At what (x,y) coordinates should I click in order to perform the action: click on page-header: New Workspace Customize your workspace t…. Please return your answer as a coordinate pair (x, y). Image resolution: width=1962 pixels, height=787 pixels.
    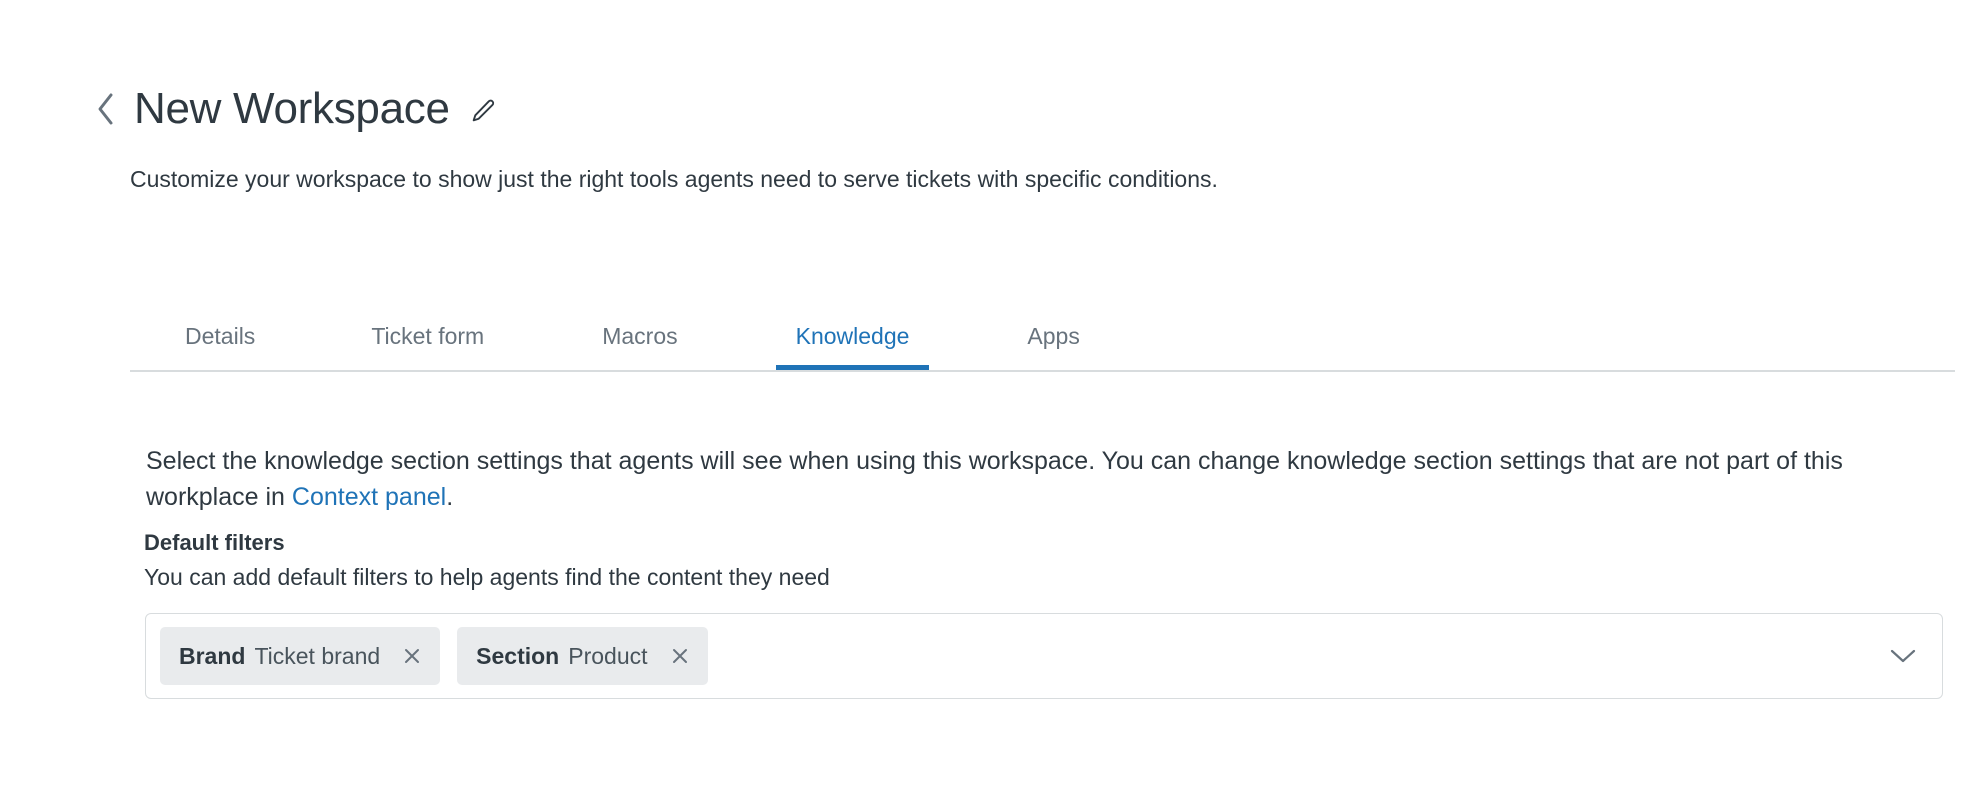
    Looking at the image, I should click on (995, 135).